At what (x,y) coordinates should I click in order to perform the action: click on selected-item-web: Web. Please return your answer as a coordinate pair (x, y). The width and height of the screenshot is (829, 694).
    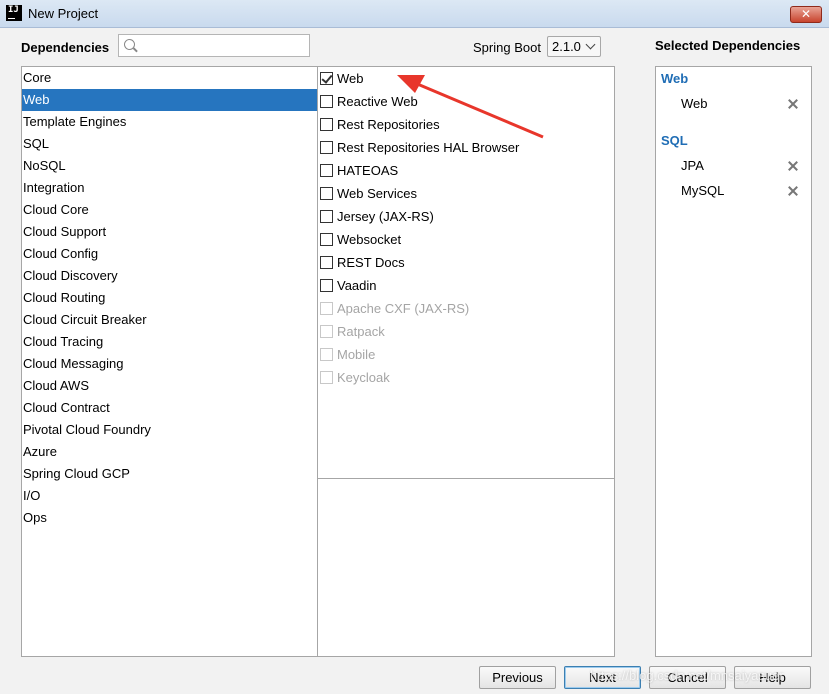
    Looking at the image, I should click on (694, 103).